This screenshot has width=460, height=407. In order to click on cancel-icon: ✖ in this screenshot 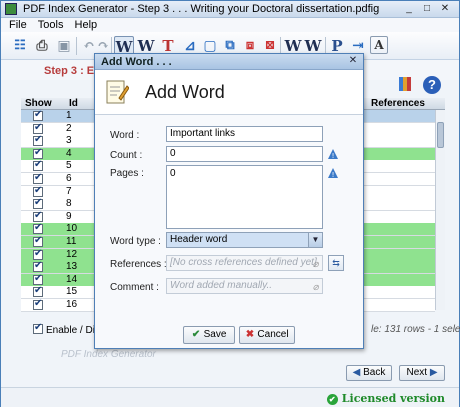, I will do `click(250, 334)`.